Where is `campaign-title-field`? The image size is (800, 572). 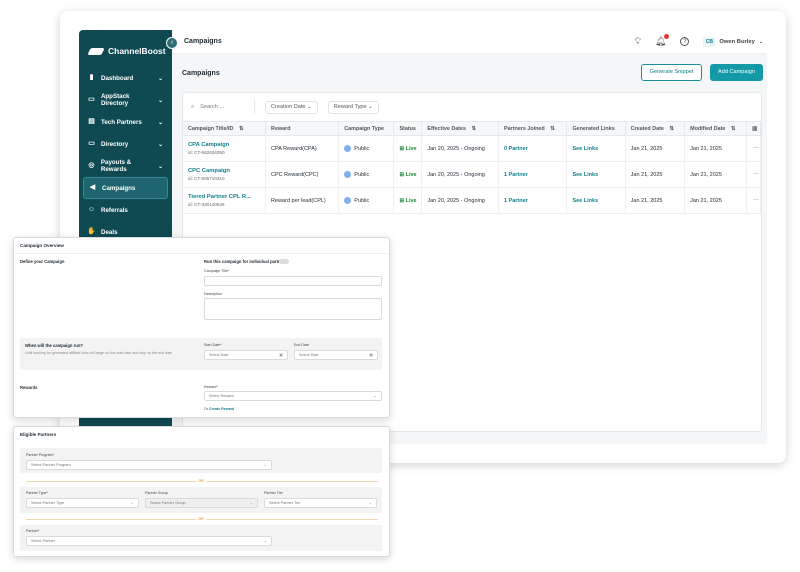
campaign-title-field is located at coordinates (293, 281).